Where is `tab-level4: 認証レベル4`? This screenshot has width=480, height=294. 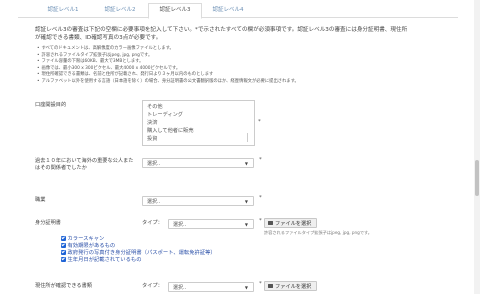 tab-level4: 認証レベル4 is located at coordinates (228, 10).